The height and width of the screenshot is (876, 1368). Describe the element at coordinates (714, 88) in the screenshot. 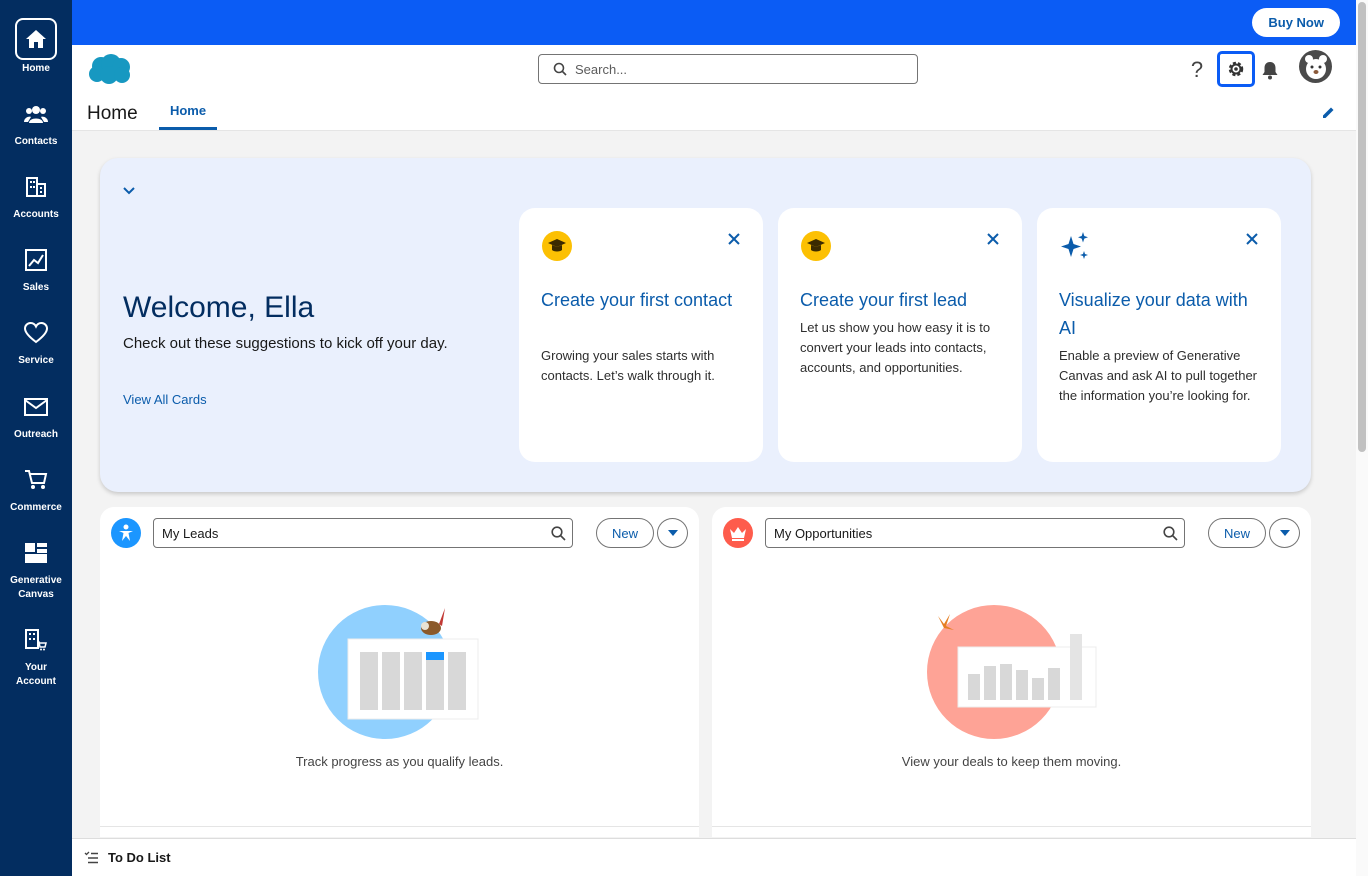

I see `global-header: Search... ? Home Home` at that location.